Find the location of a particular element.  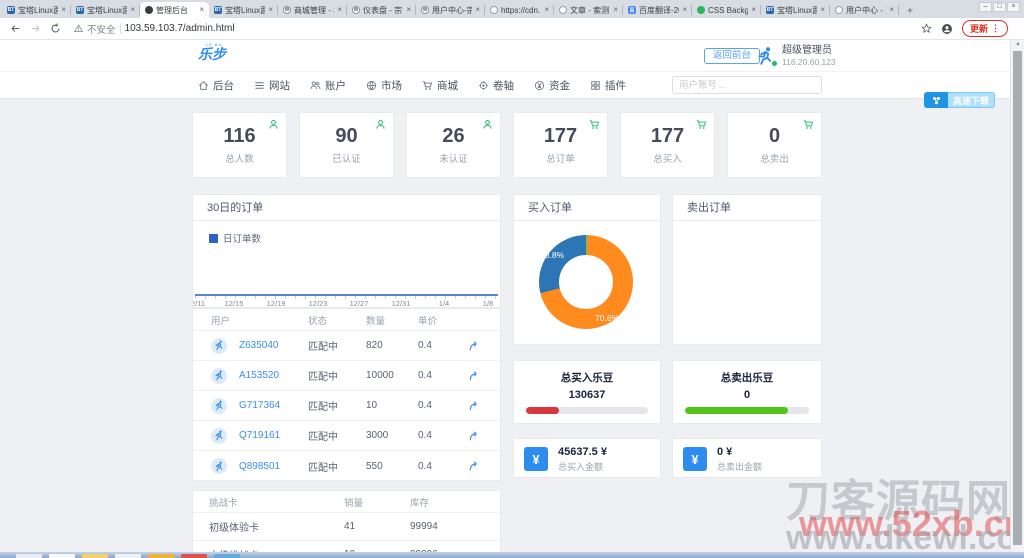

browser-tab: 文章 - 索测 × is located at coordinates (588, 10).